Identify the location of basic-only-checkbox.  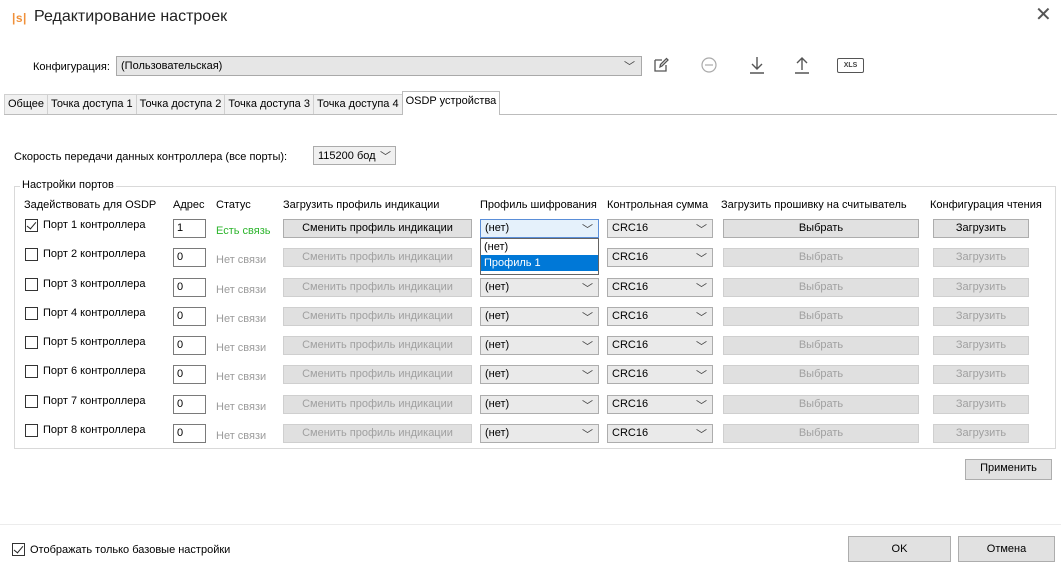
(18, 549).